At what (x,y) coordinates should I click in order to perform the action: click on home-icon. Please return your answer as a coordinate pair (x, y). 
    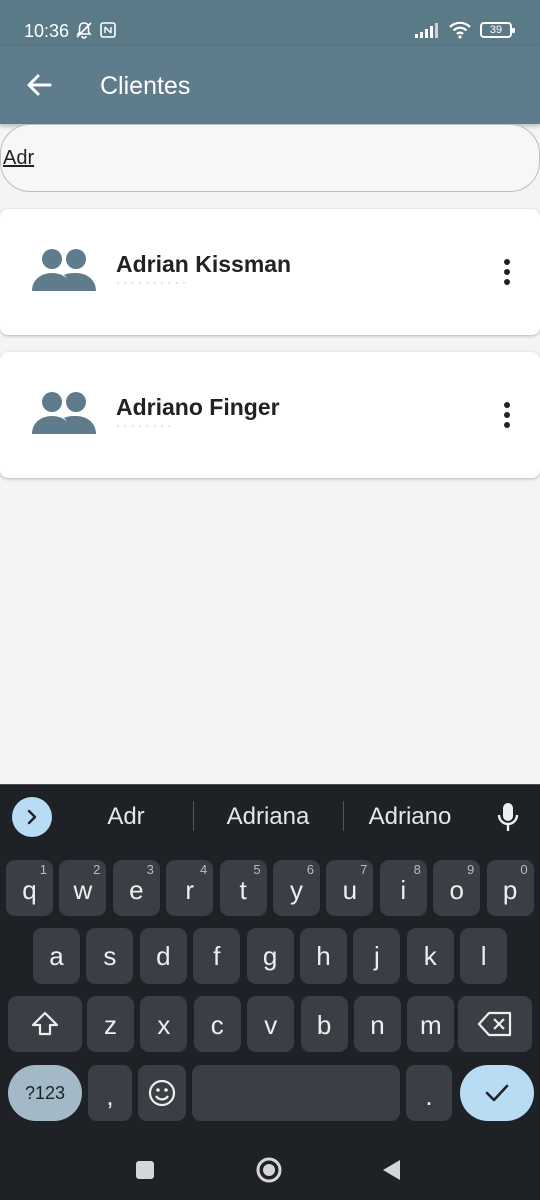
    Looking at the image, I should click on (269, 1170).